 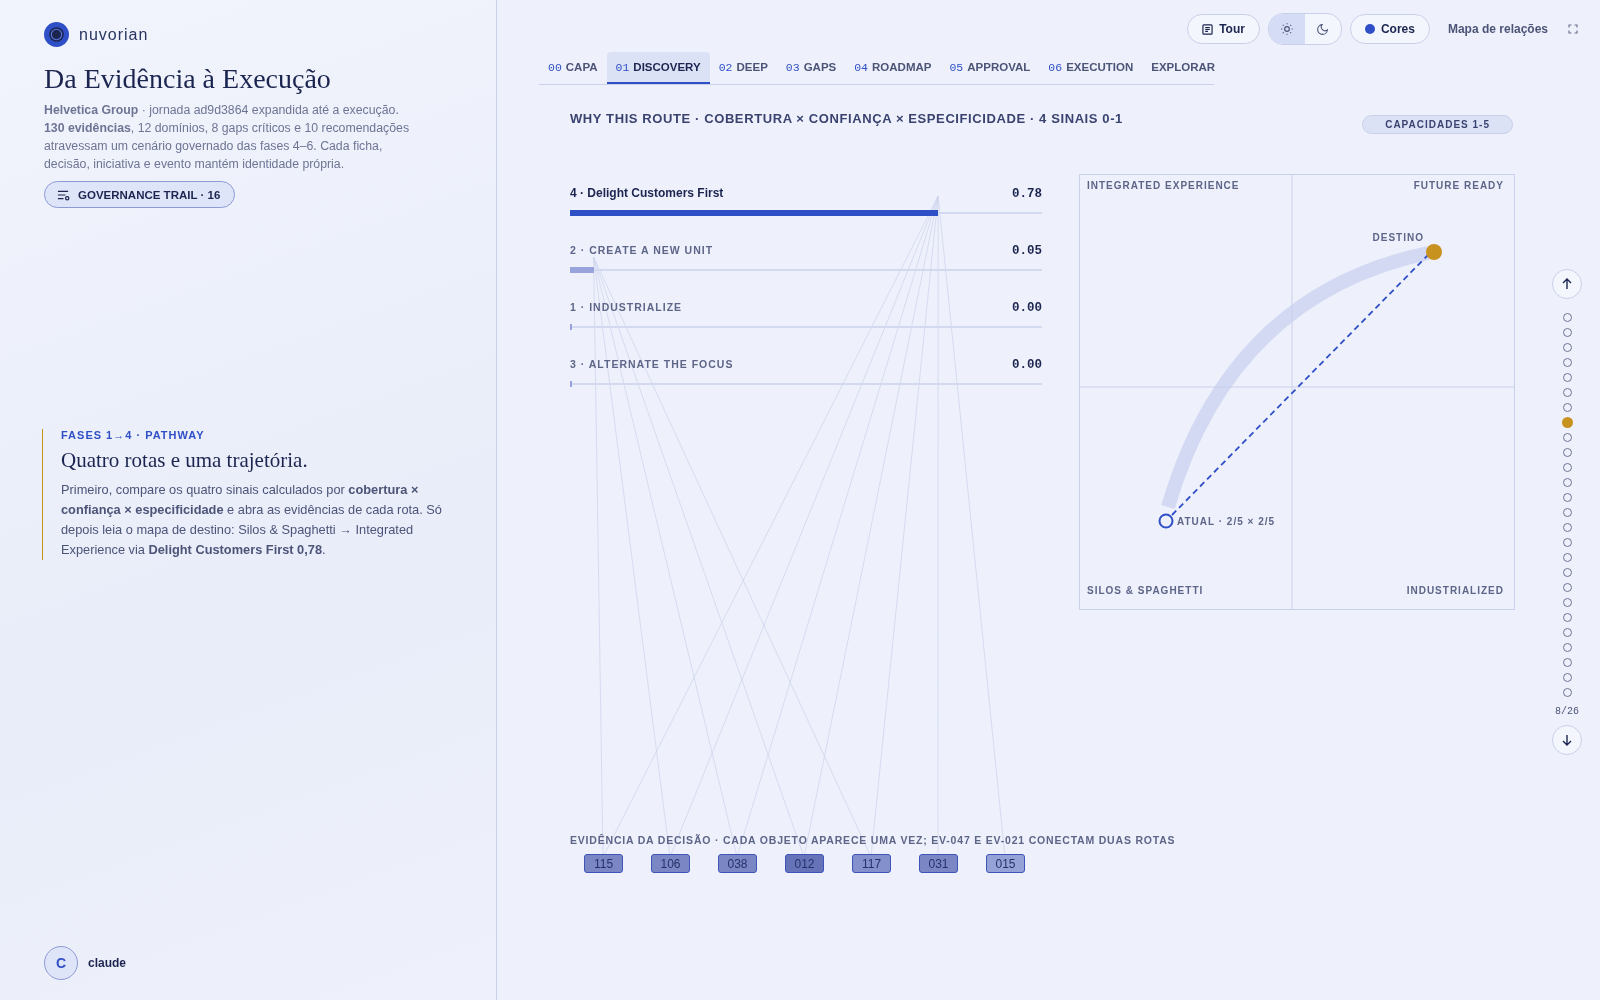 I want to click on page-title: Da Evidência à Execução, so click(x=188, y=79).